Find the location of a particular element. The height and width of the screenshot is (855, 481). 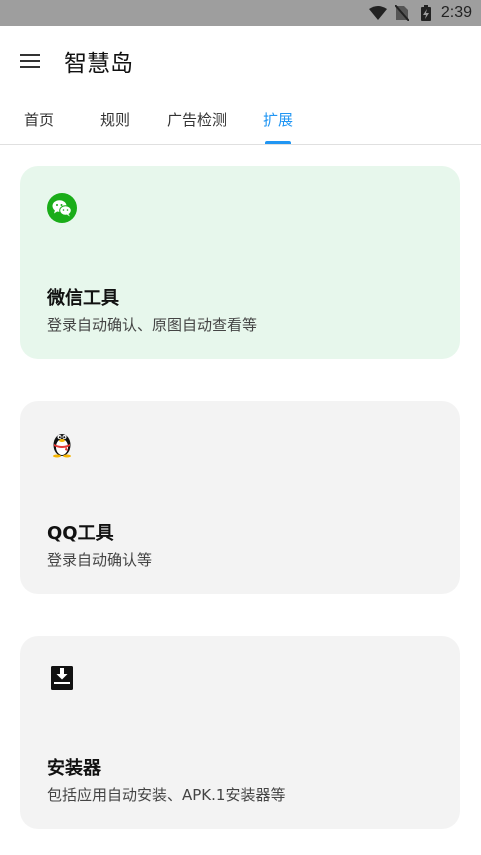

wechat-icon is located at coordinates (62, 208).